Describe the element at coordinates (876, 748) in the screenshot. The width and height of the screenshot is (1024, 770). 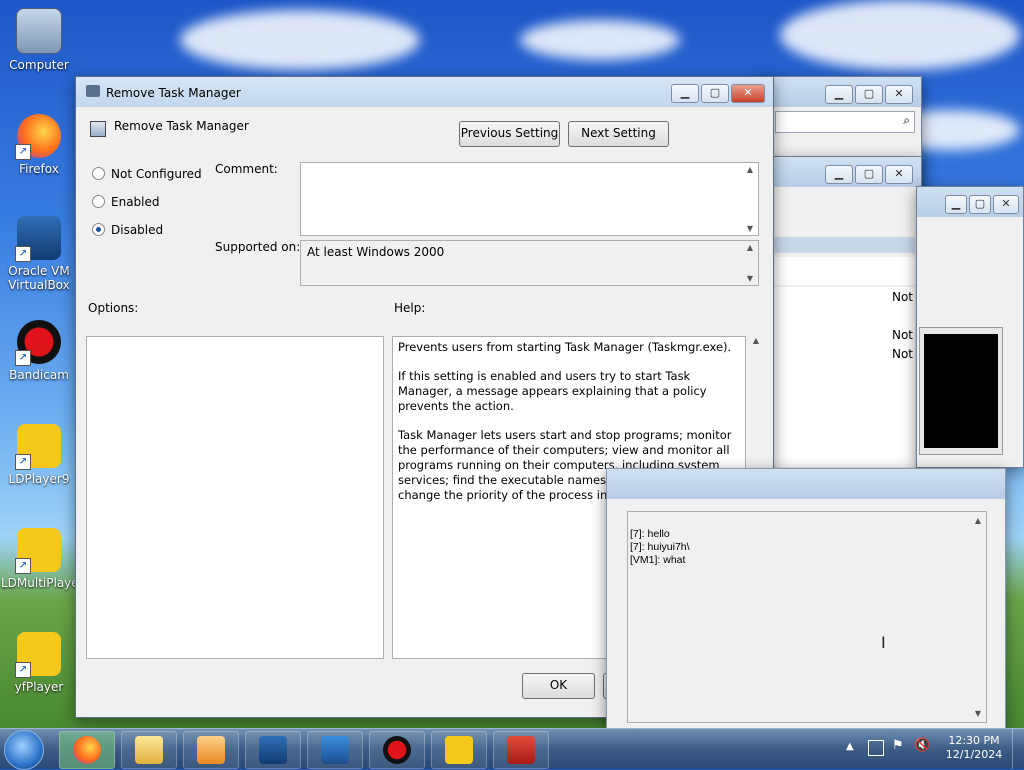
I see `network-icon` at that location.